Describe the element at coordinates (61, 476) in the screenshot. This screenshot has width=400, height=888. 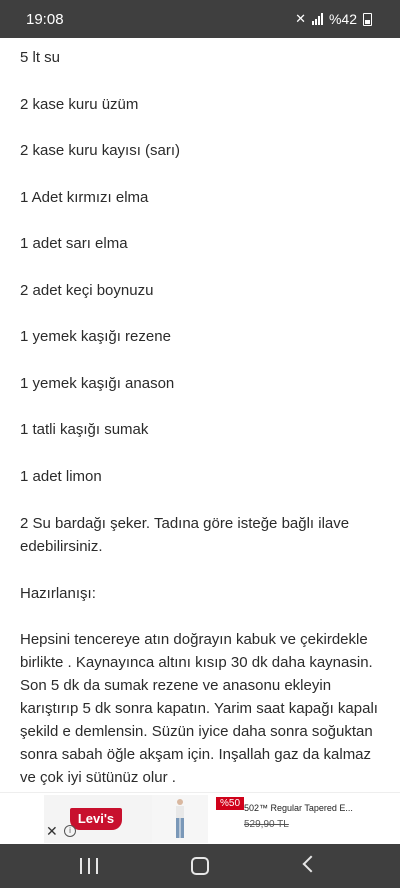
I see `ingredient-item: 1 adet limon` at that location.